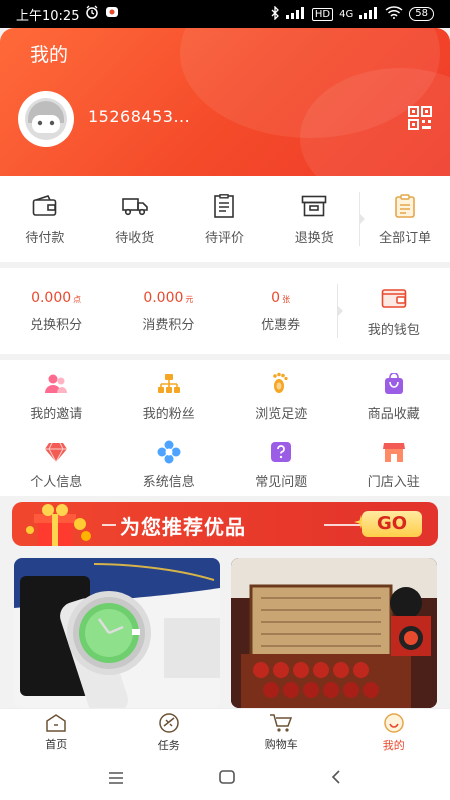 This screenshot has width=450, height=800. I want to click on system-navigation-bar, so click(225, 778).